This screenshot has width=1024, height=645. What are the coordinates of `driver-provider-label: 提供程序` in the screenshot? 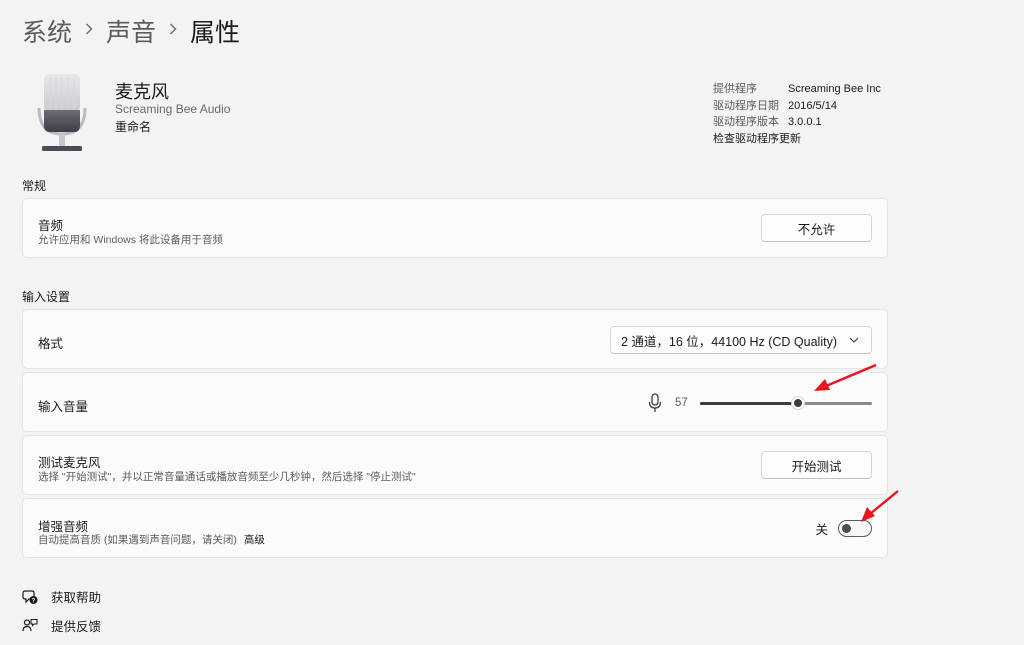 It's located at (735, 89).